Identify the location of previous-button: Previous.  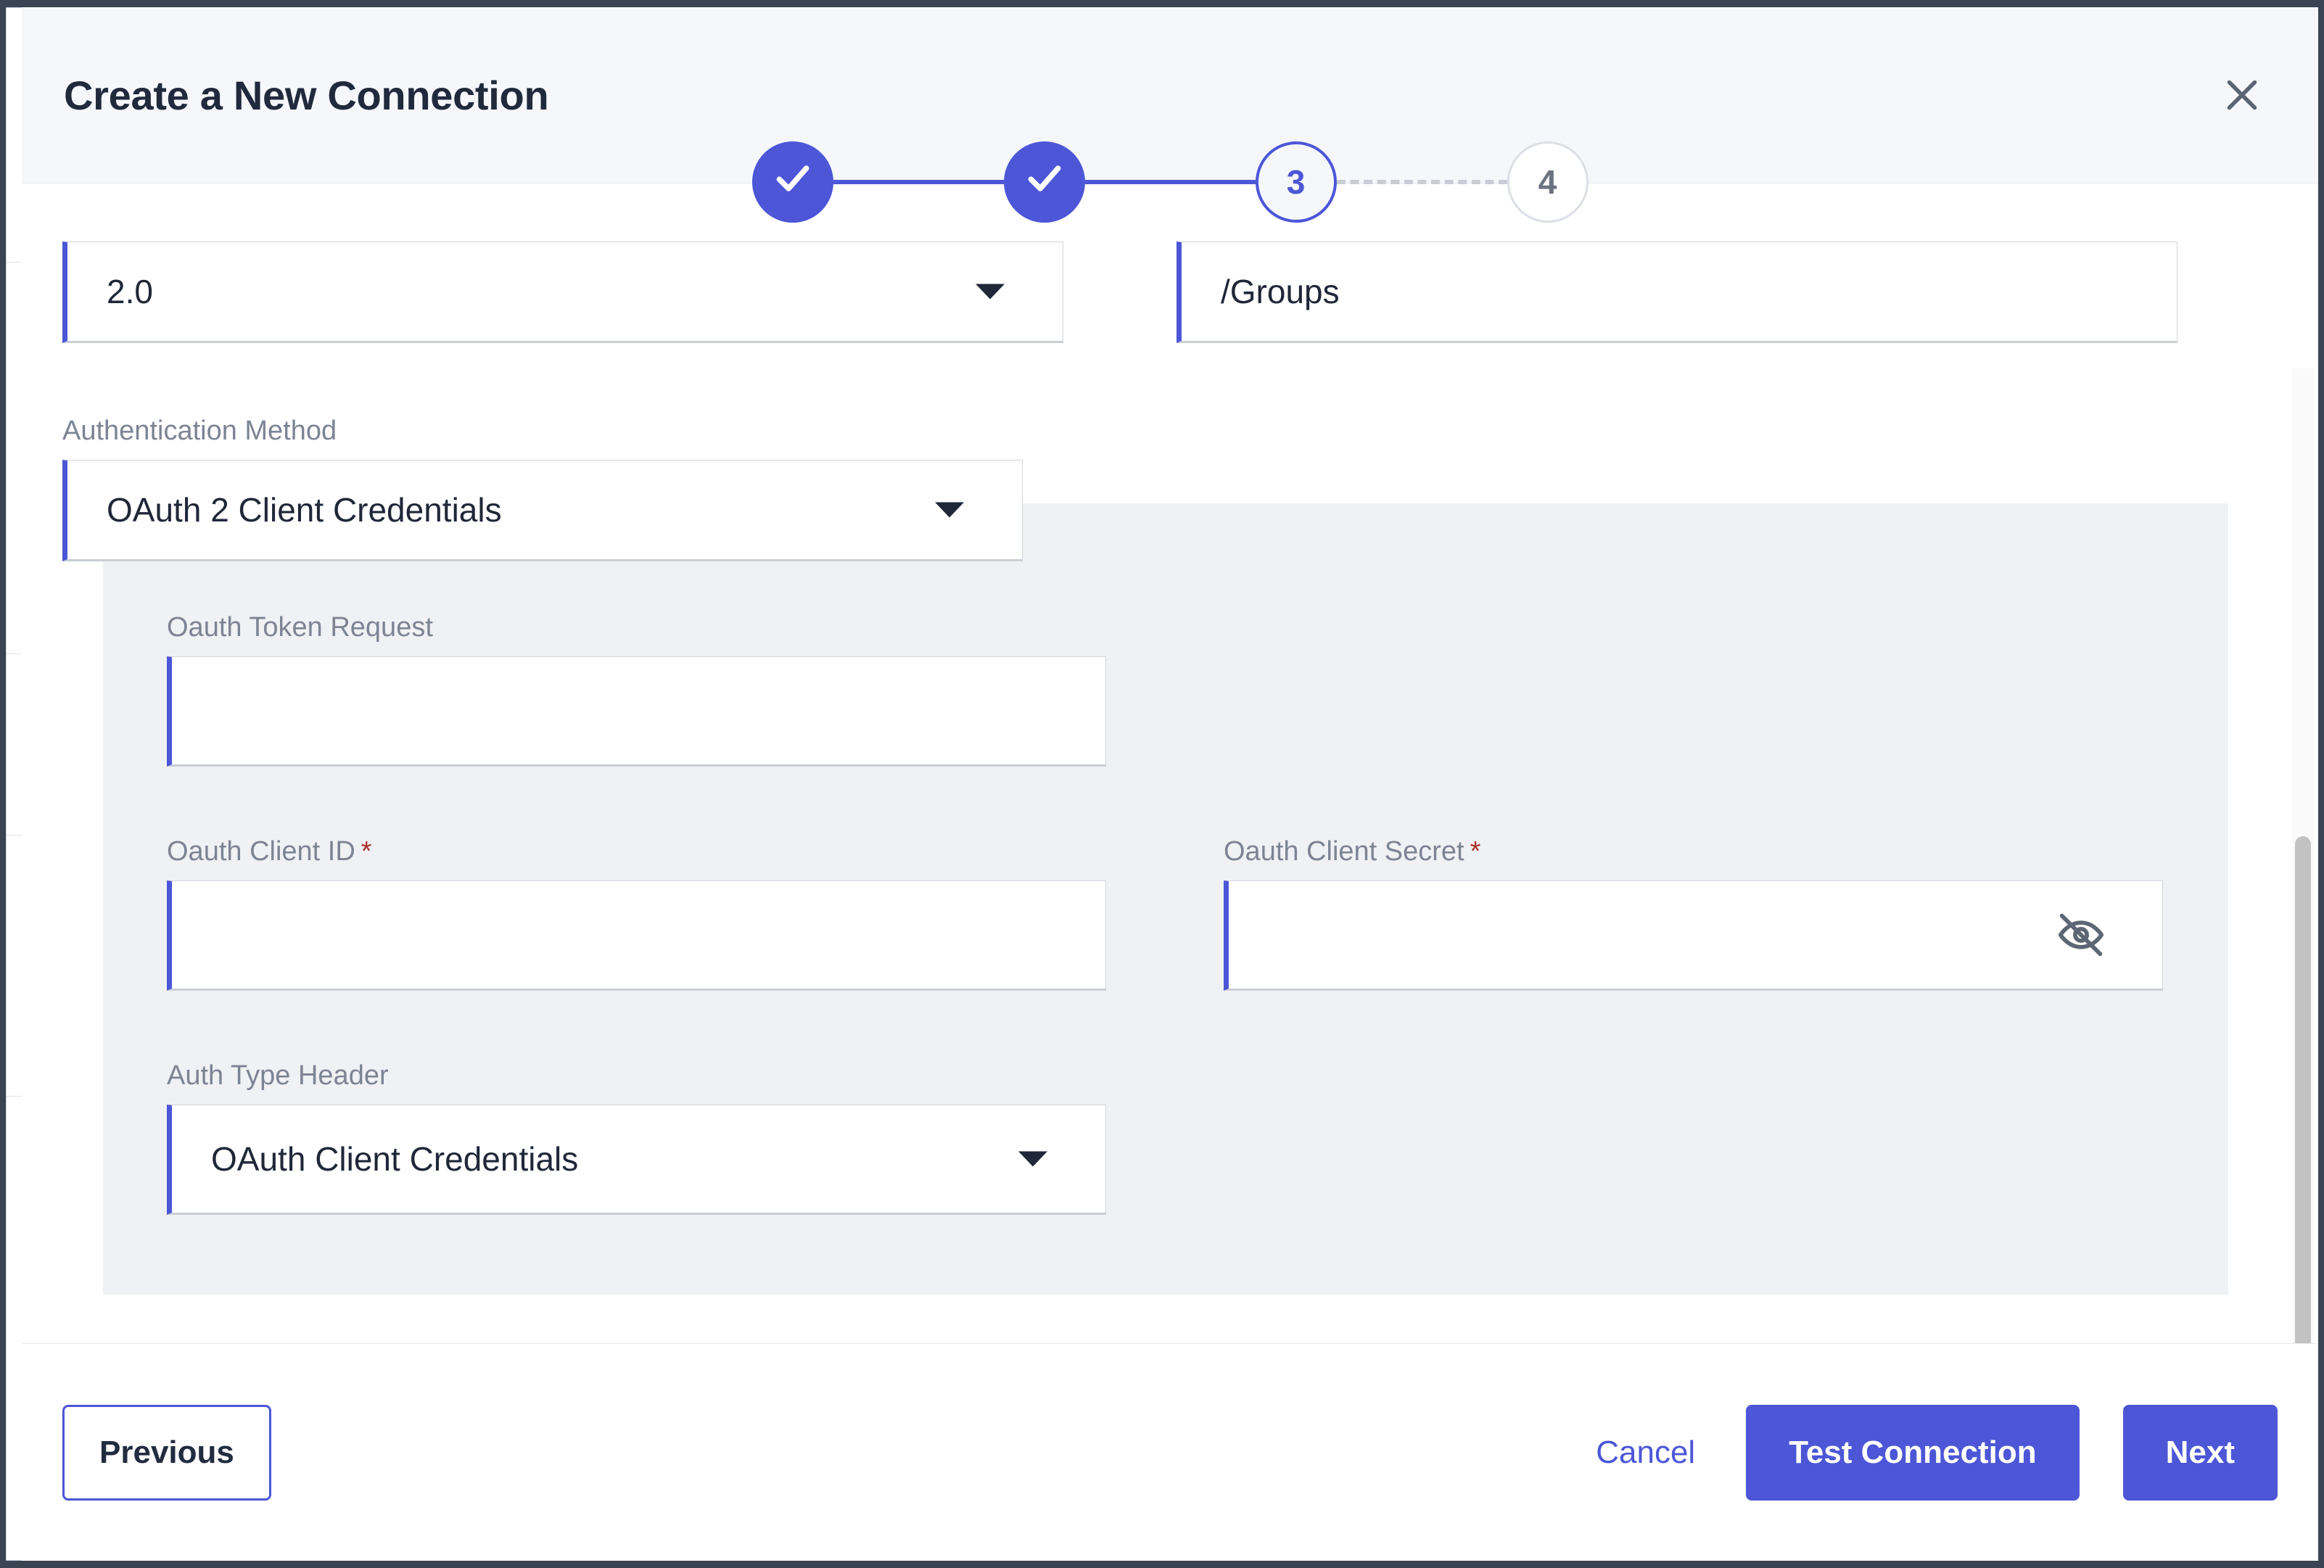
(166, 1452).